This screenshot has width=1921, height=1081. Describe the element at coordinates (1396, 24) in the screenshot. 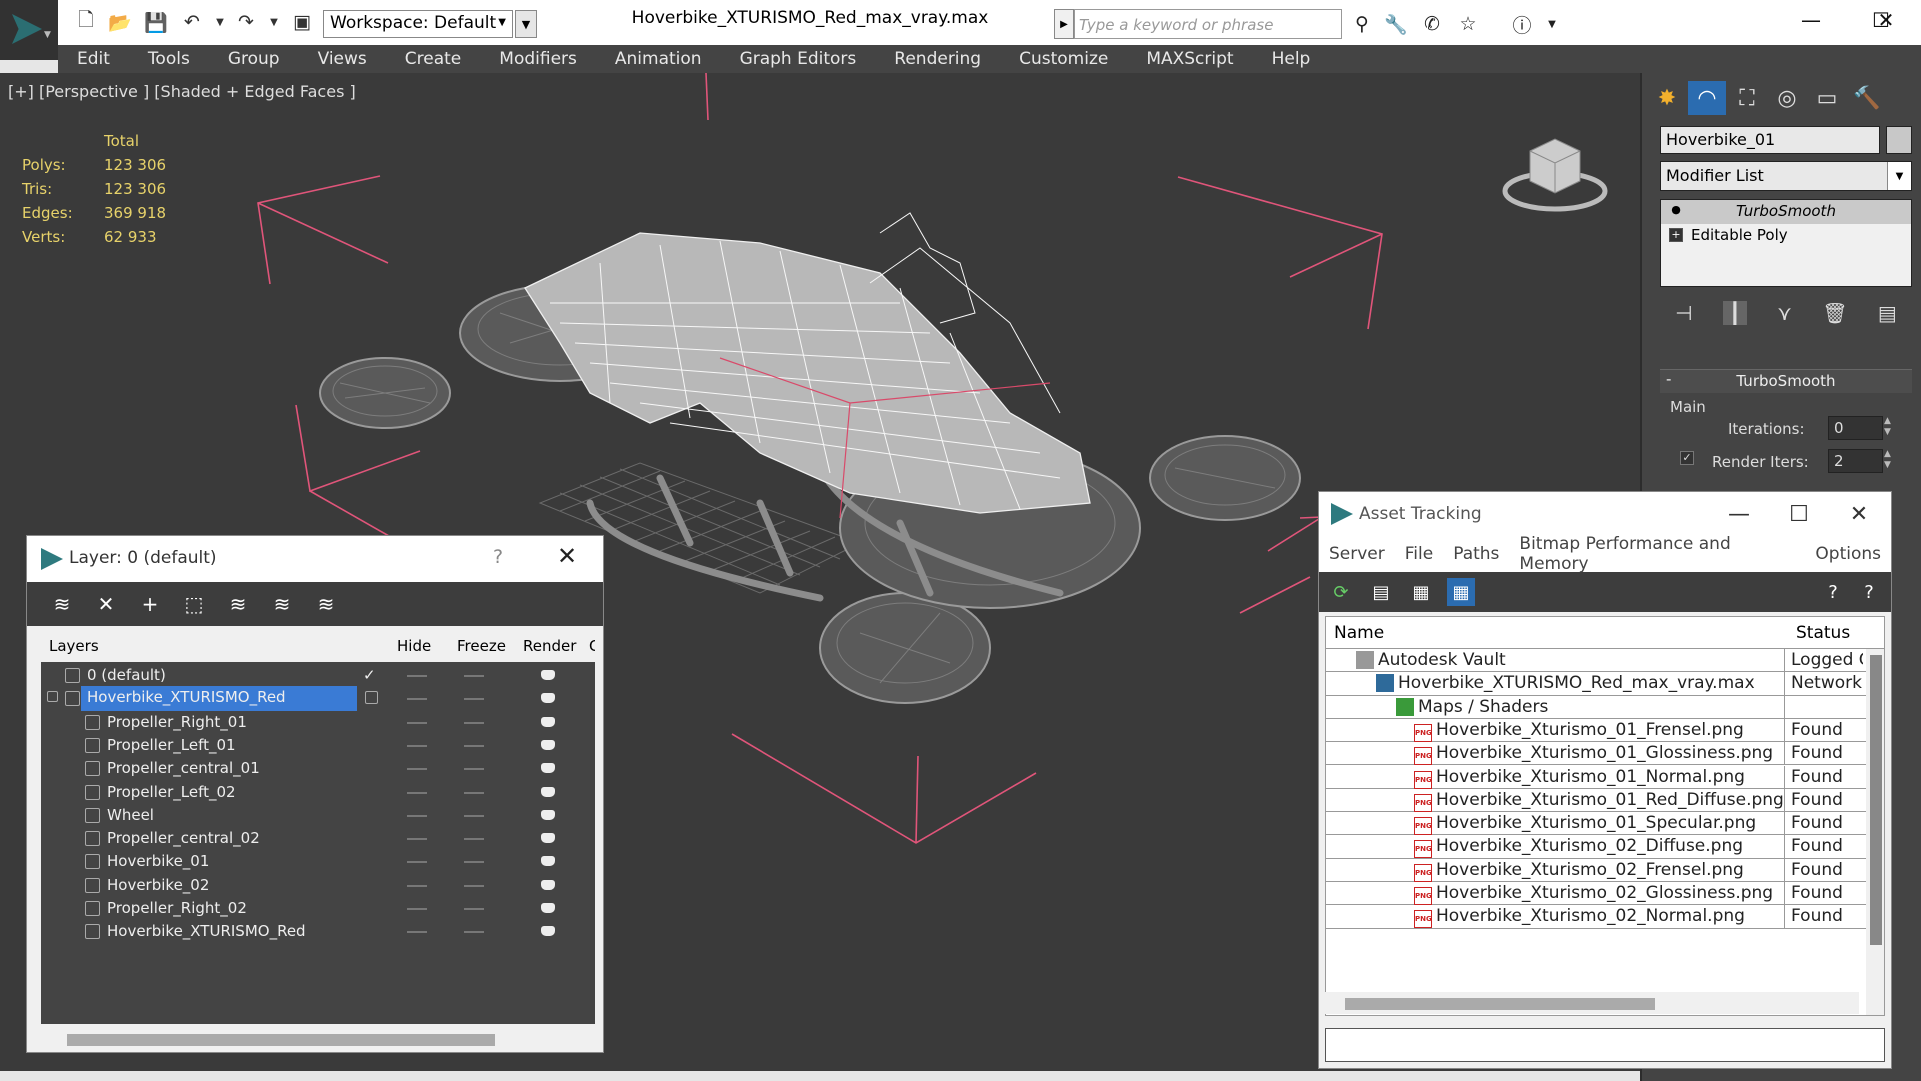

I see `tools-icon: 🔧` at that location.